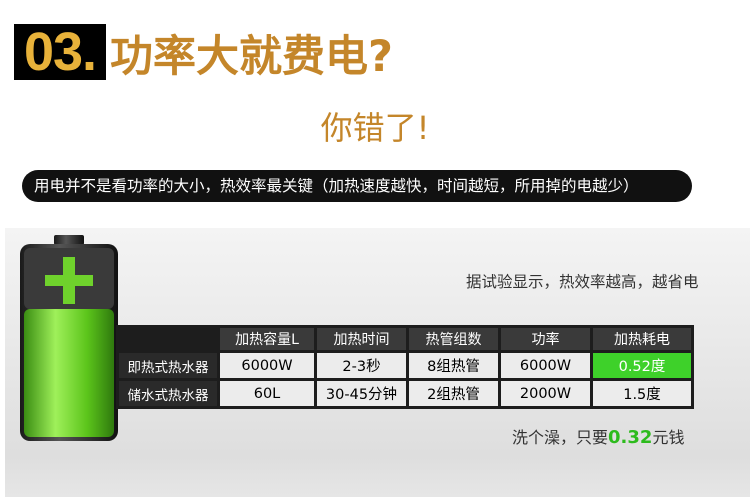  What do you see at coordinates (168, 393) in the screenshot?
I see `row-label: 储水式热水器` at bounding box center [168, 393].